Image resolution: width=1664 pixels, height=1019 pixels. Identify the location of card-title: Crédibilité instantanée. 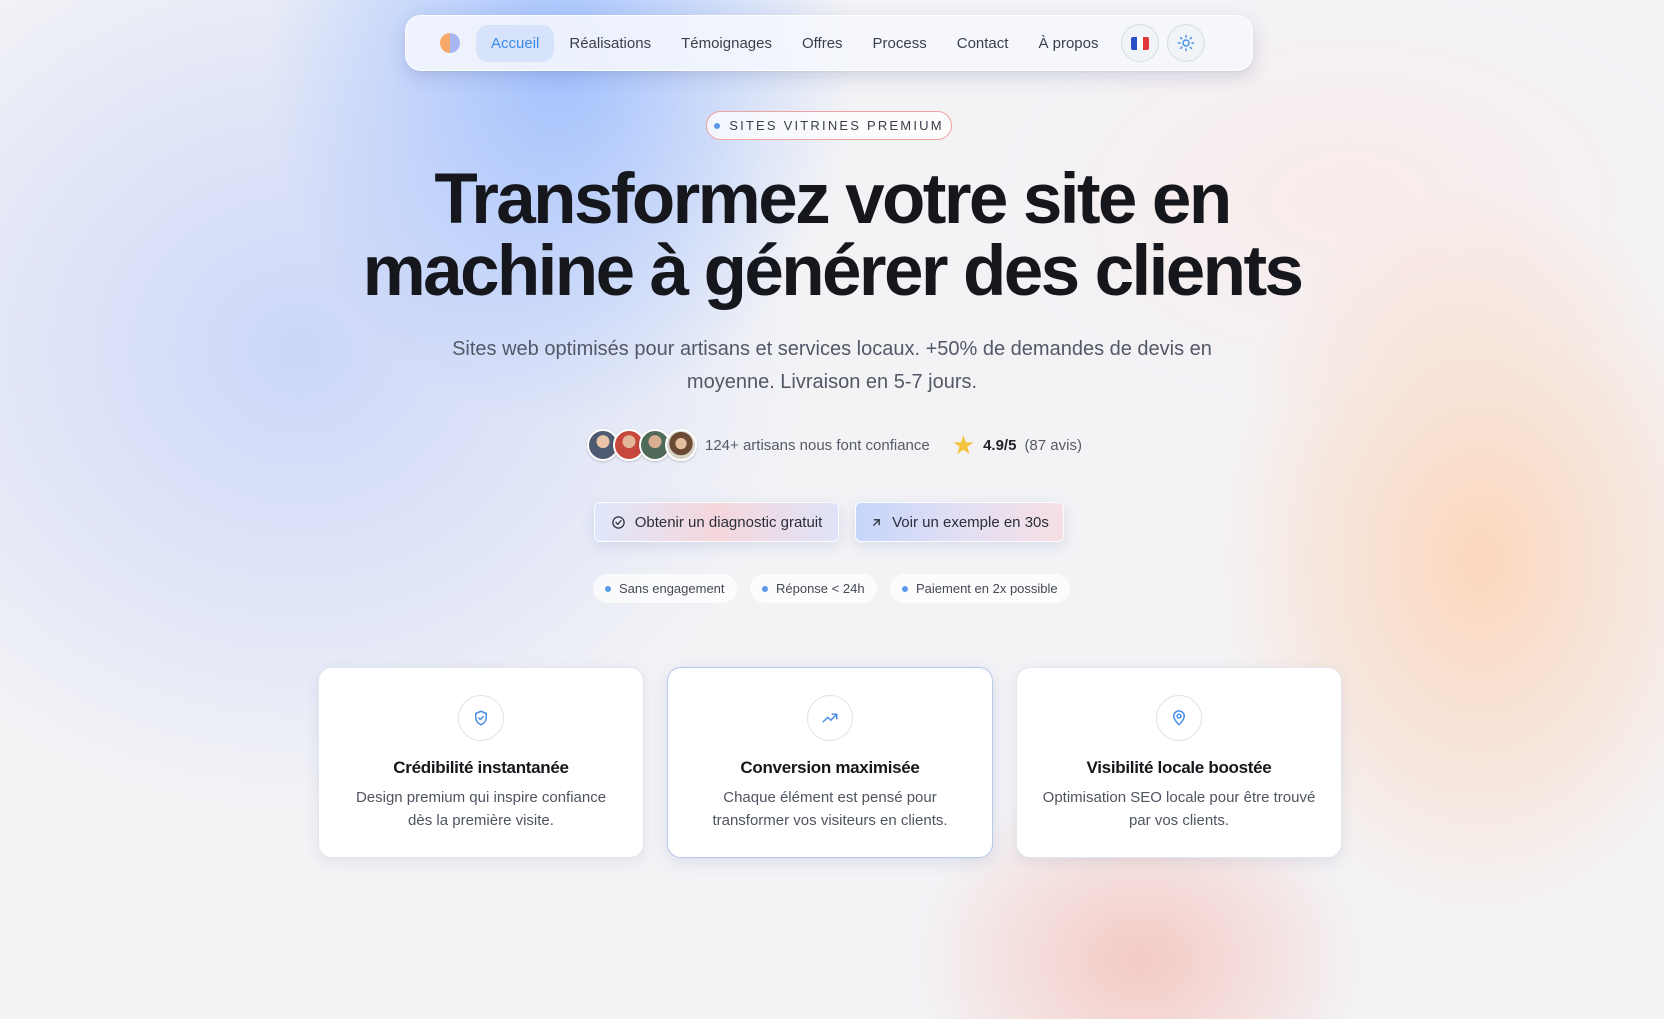
(481, 767).